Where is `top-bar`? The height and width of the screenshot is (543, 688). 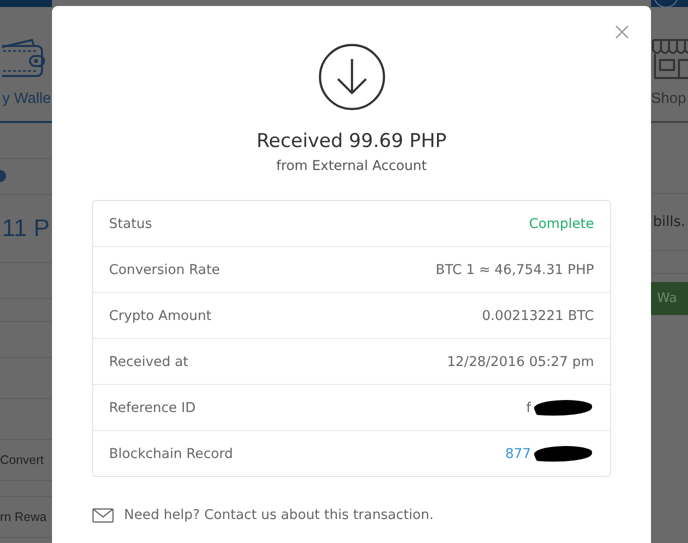
top-bar is located at coordinates (26, 3).